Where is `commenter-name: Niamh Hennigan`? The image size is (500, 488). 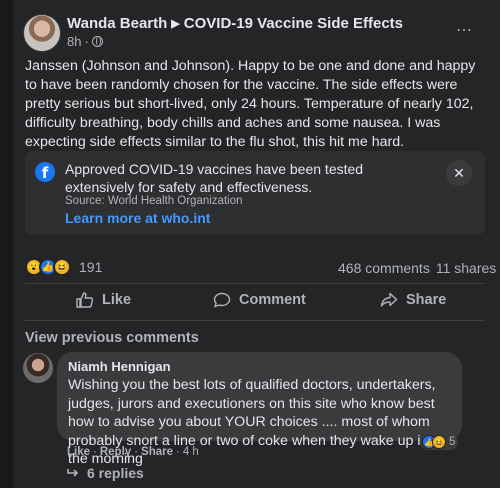
commenter-name: Niamh Hennigan is located at coordinates (259, 366).